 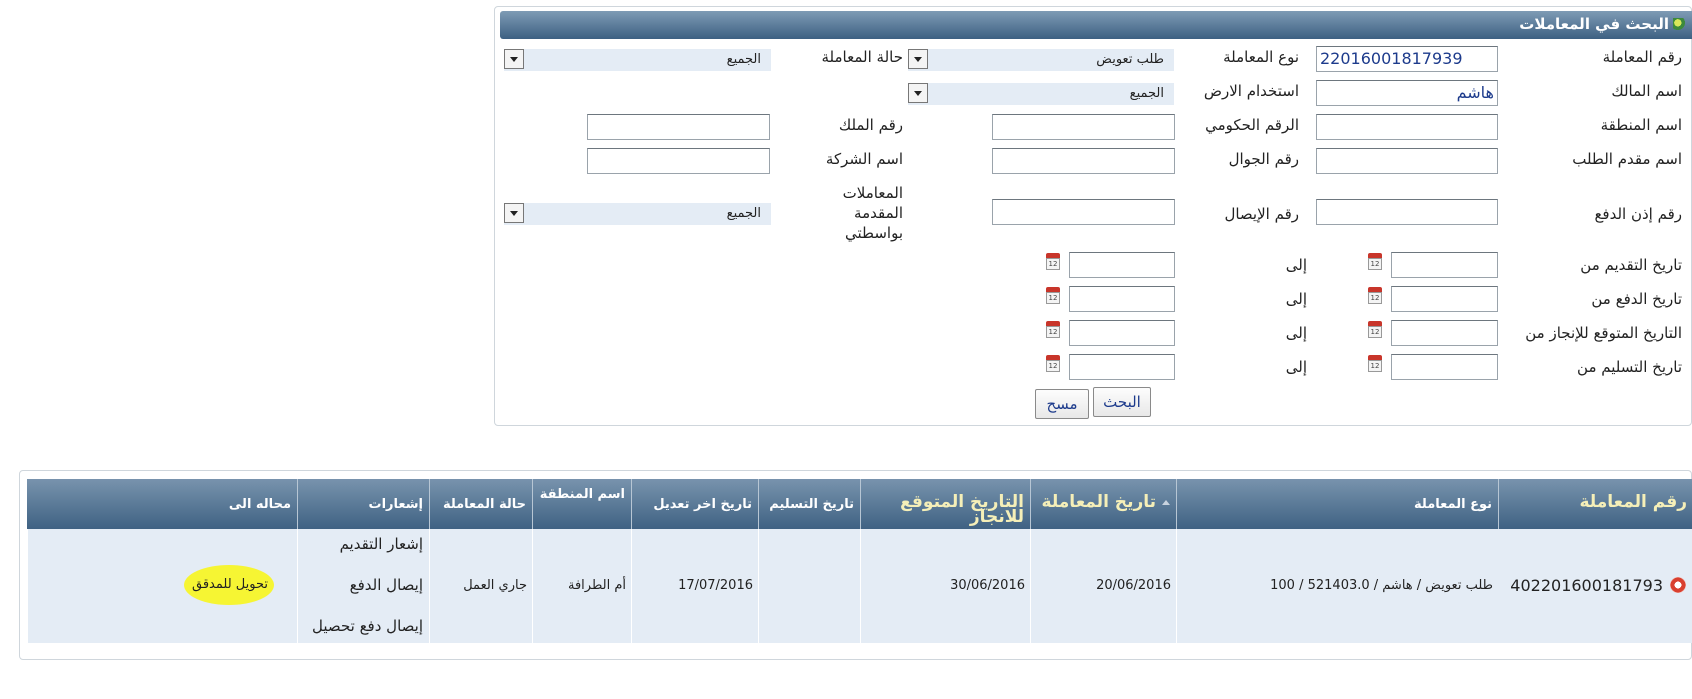 What do you see at coordinates (480, 586) in the screenshot?
I see `cell-status: جاري العمل` at bounding box center [480, 586].